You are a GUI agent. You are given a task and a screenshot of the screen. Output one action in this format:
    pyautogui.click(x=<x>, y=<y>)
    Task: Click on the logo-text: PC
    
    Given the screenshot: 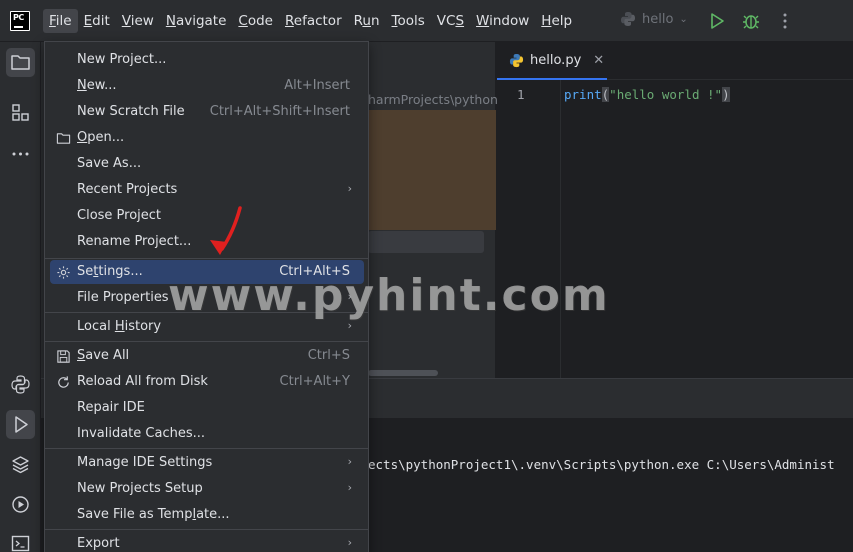 What is the action you would take?
    pyautogui.click(x=18, y=17)
    